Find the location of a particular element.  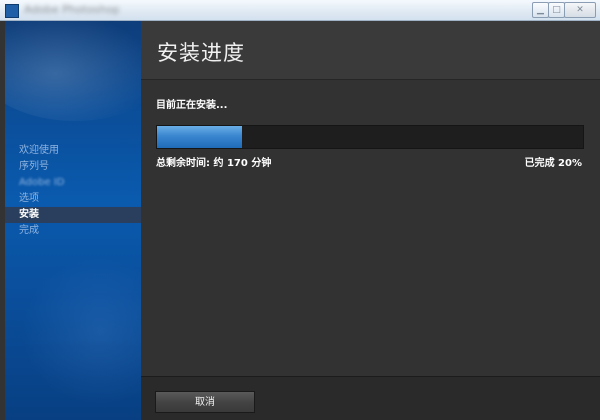

minimize-icon: ▁ is located at coordinates (540, 10).